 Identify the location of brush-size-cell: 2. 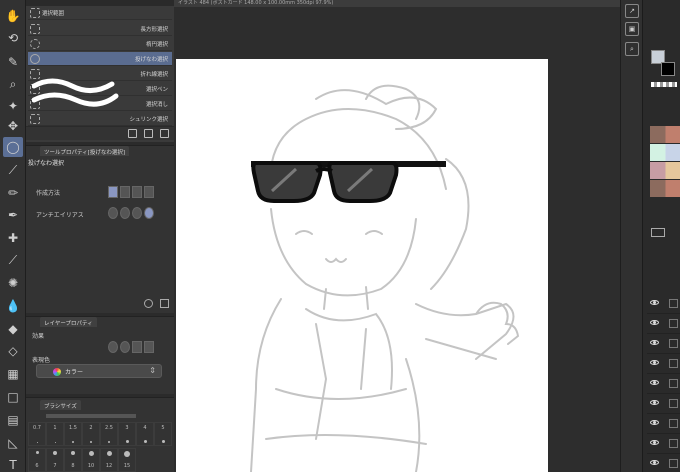
(91, 434).